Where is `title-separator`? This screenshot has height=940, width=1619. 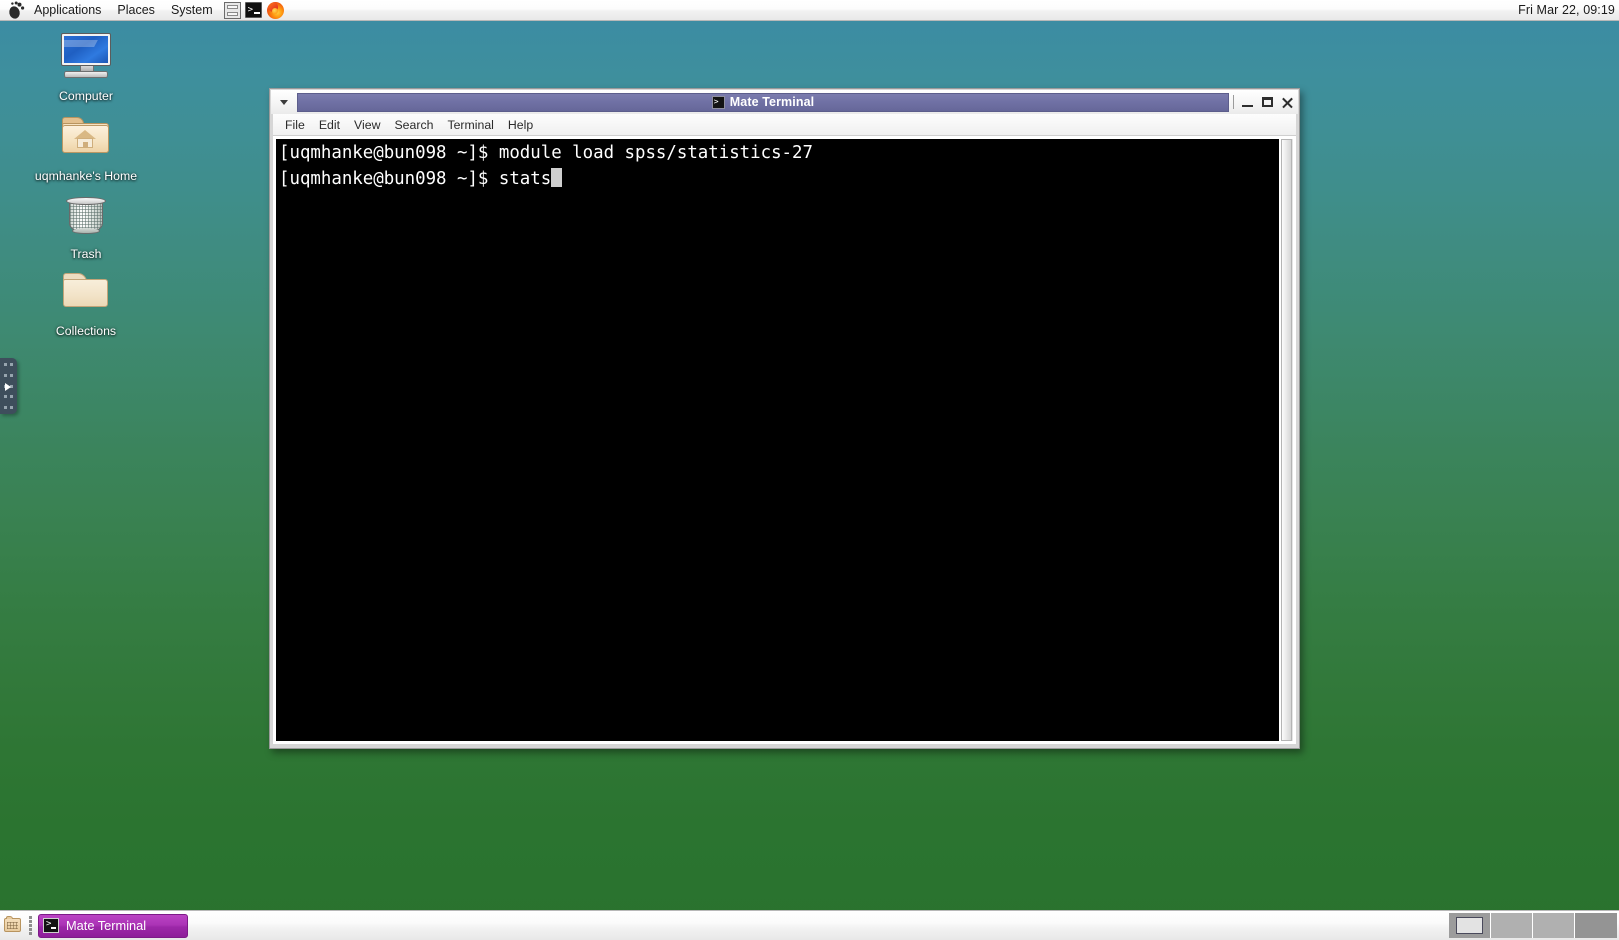
title-separator is located at coordinates (1233, 102).